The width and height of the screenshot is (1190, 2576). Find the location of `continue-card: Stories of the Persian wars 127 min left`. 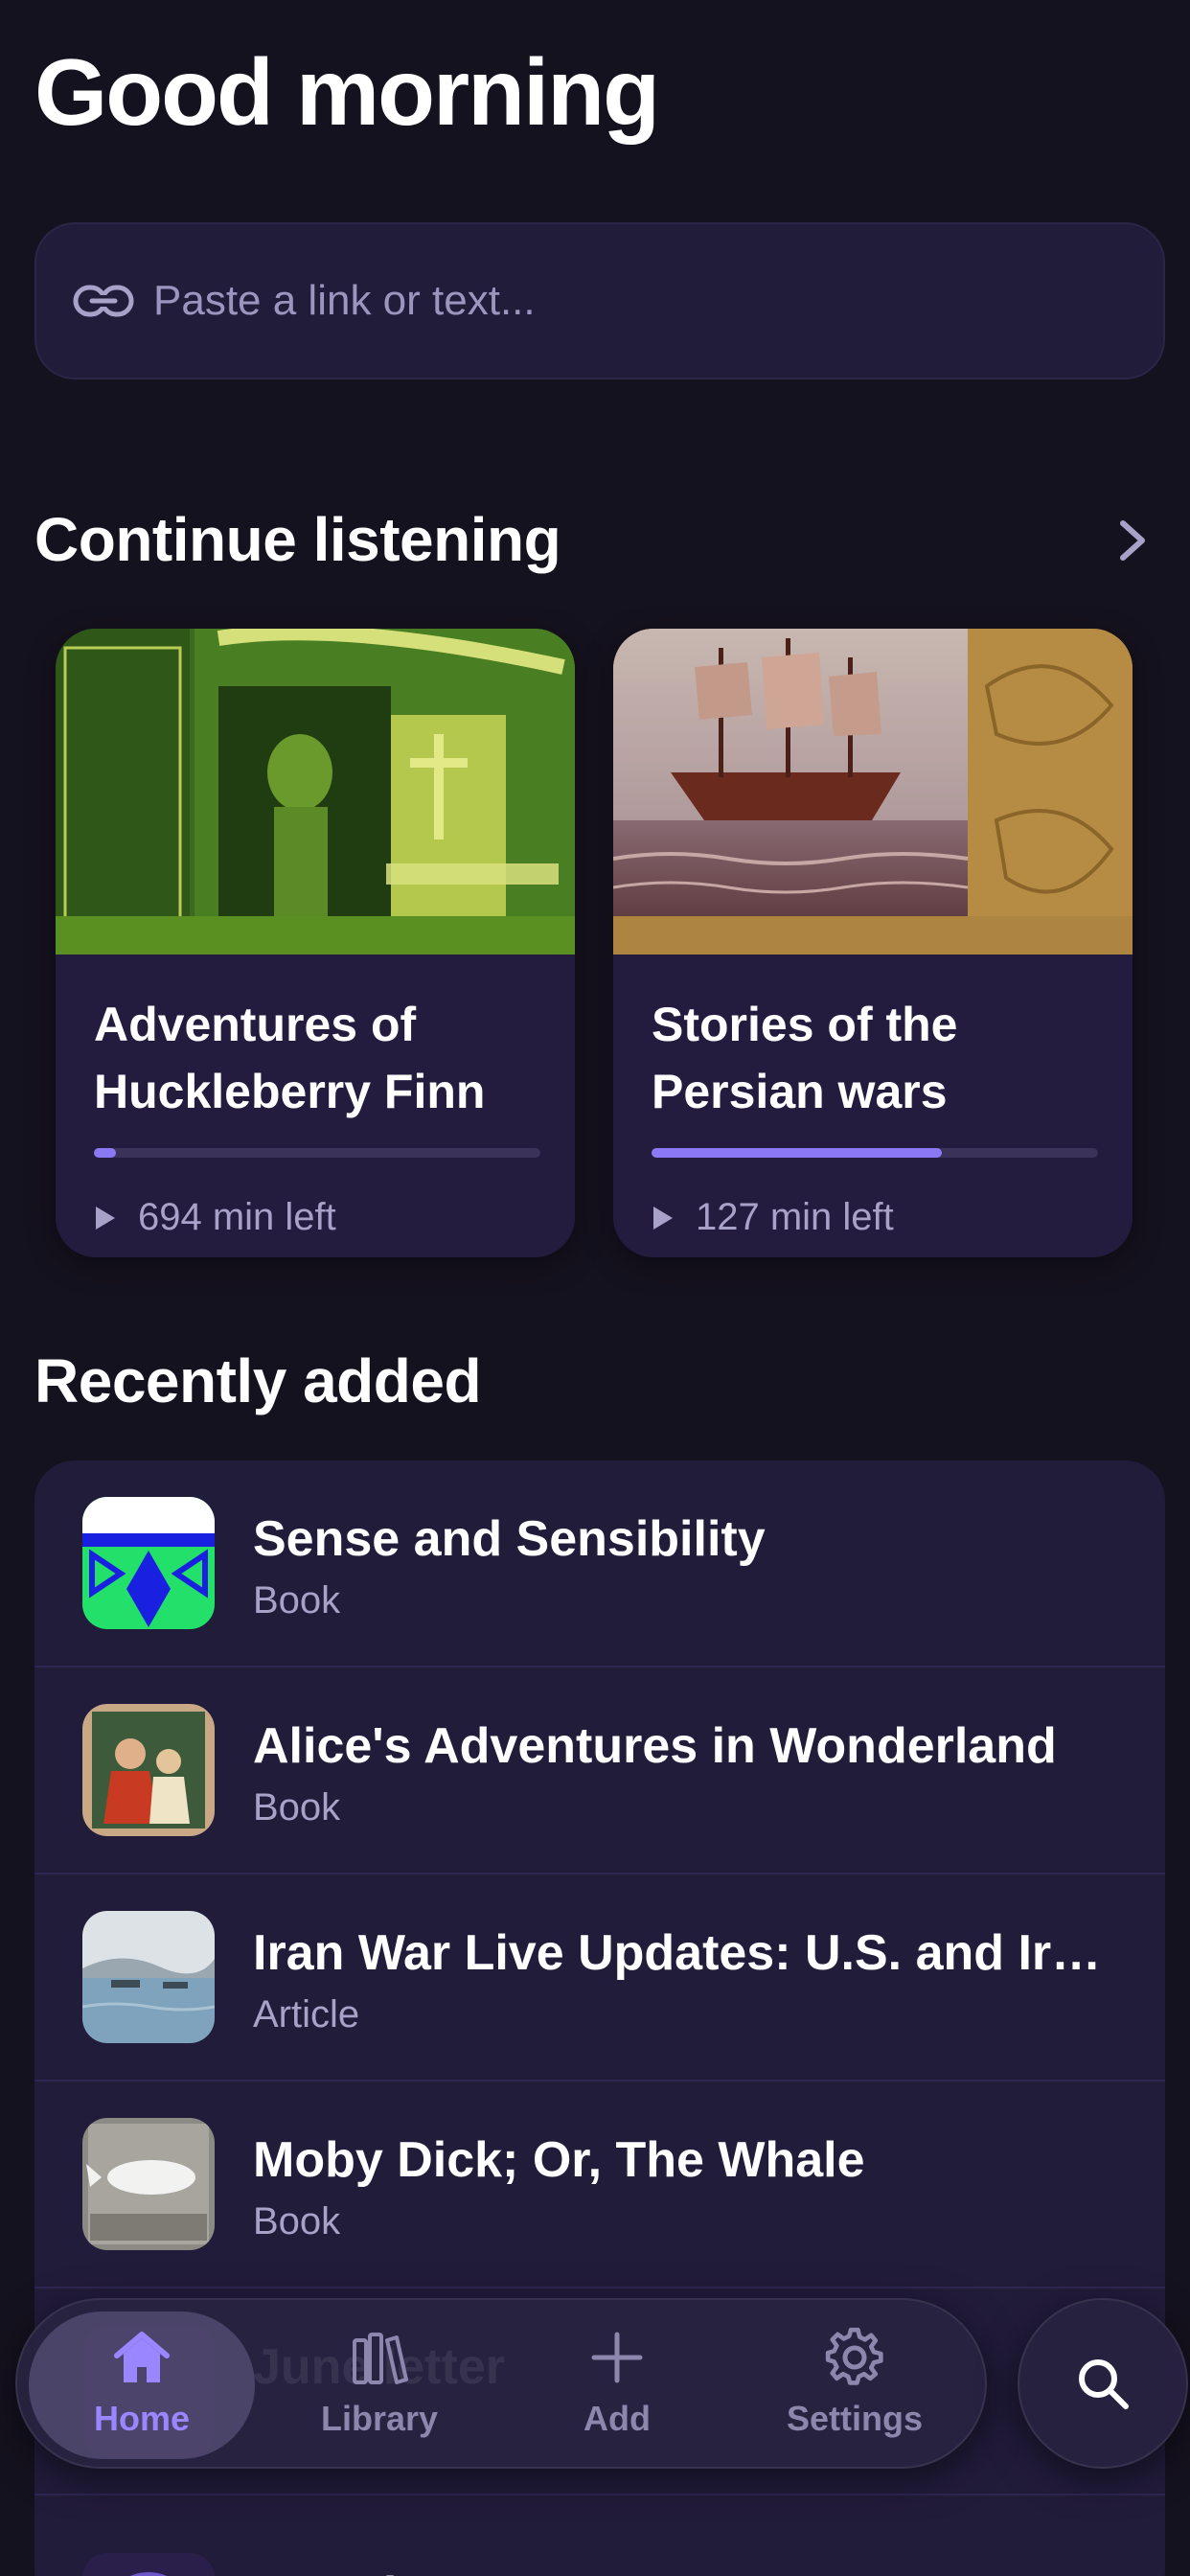

continue-card: Stories of the Persian wars 127 min left is located at coordinates (873, 943).